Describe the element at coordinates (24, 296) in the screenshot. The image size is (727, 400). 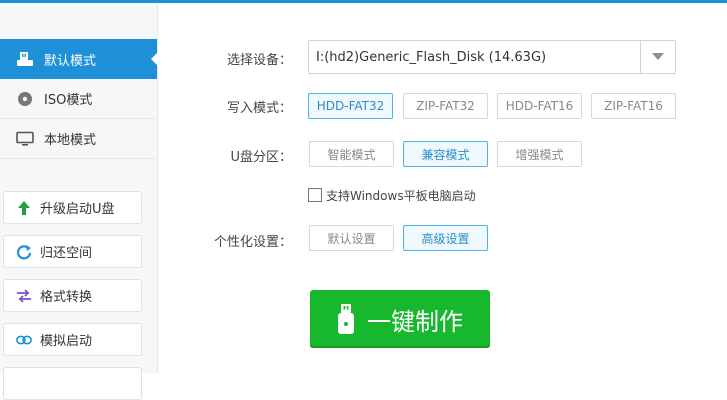
I see `convert-arrows-icon` at that location.